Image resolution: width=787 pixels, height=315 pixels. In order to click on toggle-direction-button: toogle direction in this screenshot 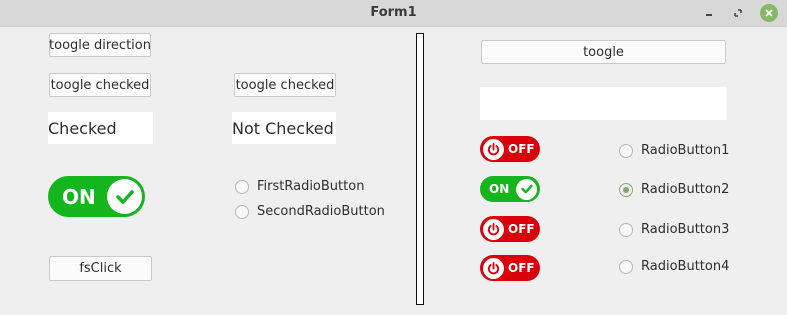, I will do `click(100, 45)`.